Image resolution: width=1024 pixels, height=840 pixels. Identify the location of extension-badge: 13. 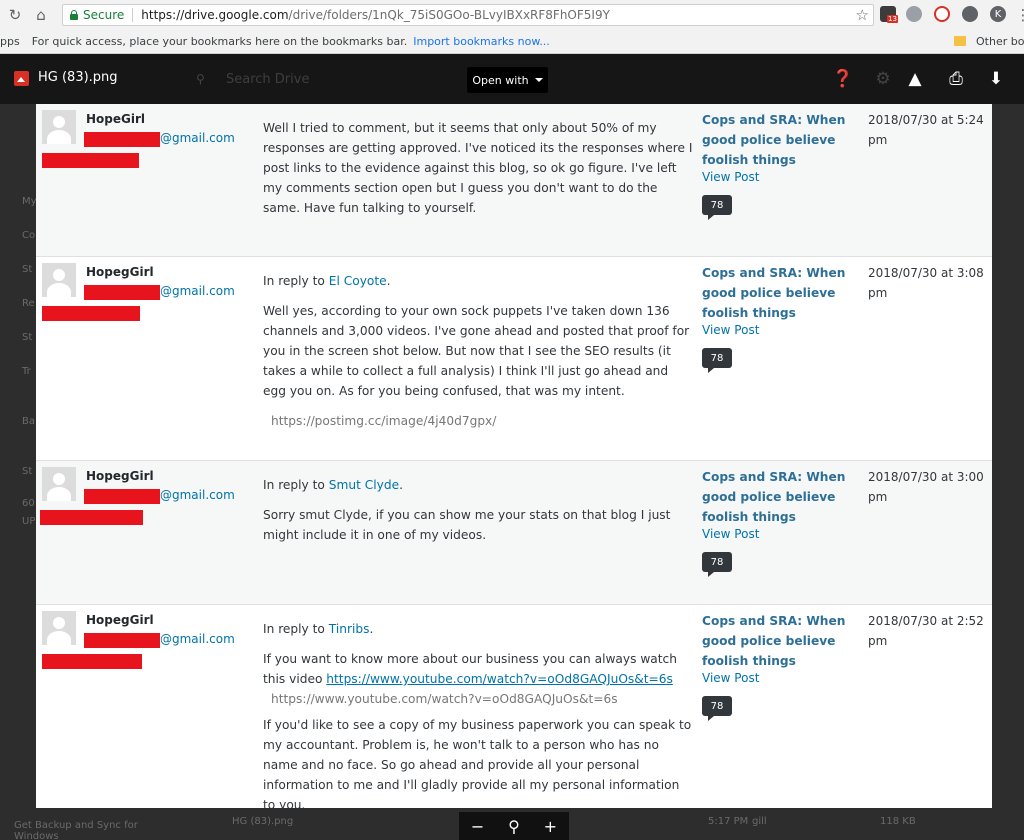
(892, 19).